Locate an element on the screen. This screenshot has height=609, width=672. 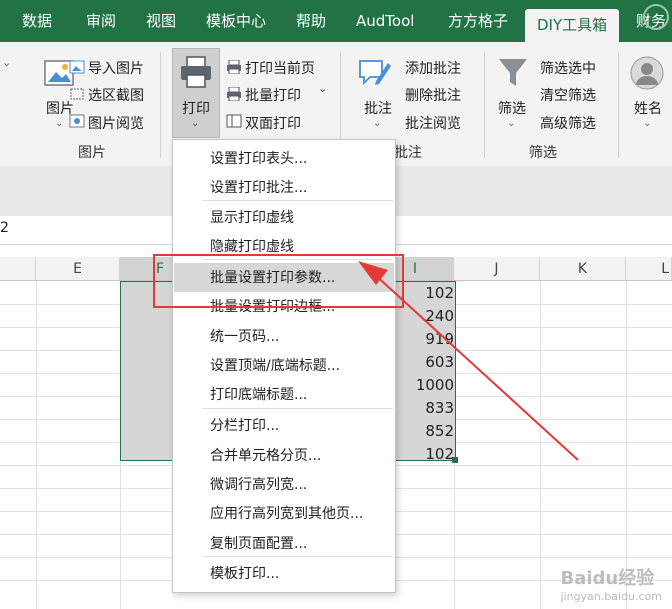
tab-template-center: 模板中心 is located at coordinates (236, 21).